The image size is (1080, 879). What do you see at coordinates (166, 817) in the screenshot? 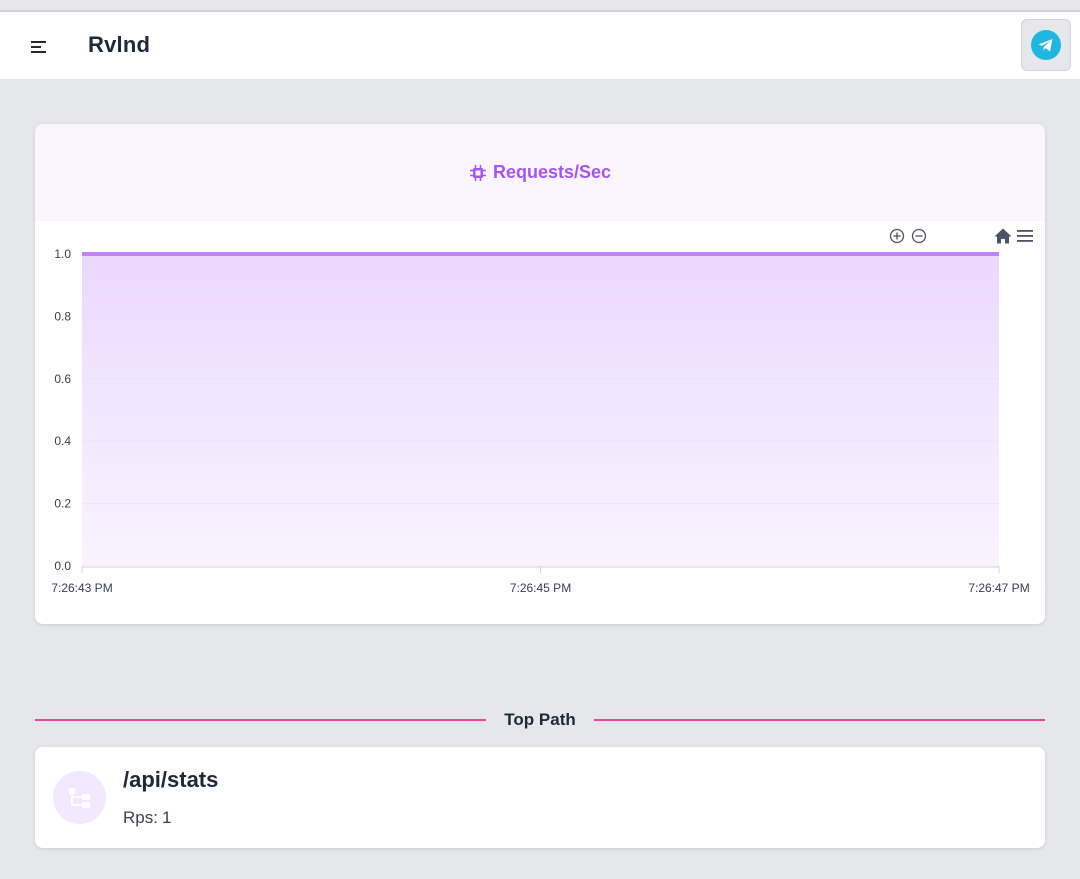
I see `rps-value: 1` at bounding box center [166, 817].